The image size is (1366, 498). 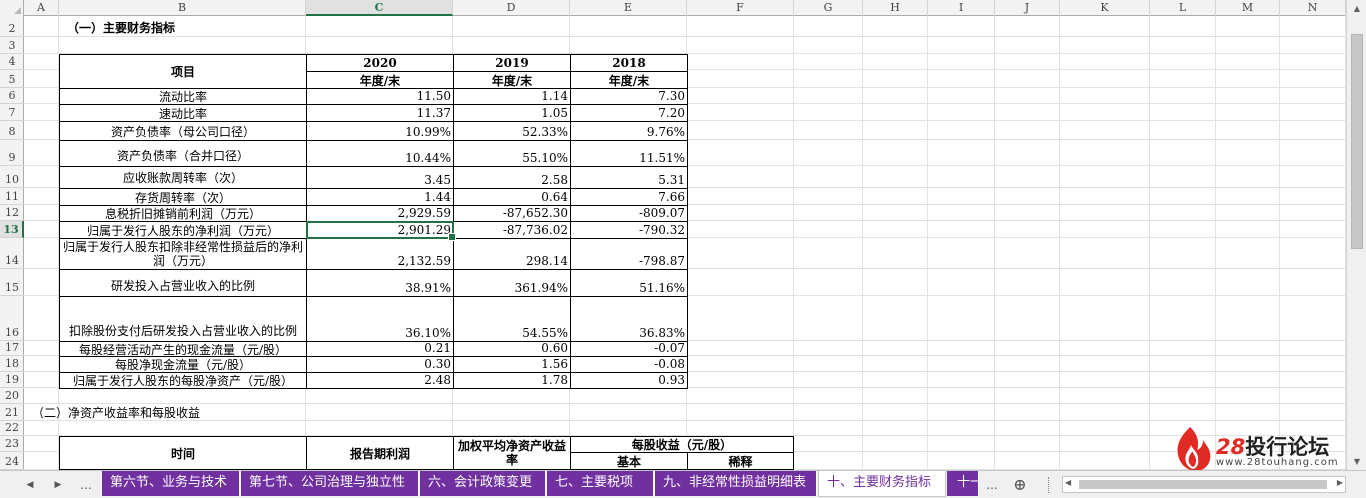 What do you see at coordinates (629, 380) in the screenshot?
I see `value-2018: 0.93` at bounding box center [629, 380].